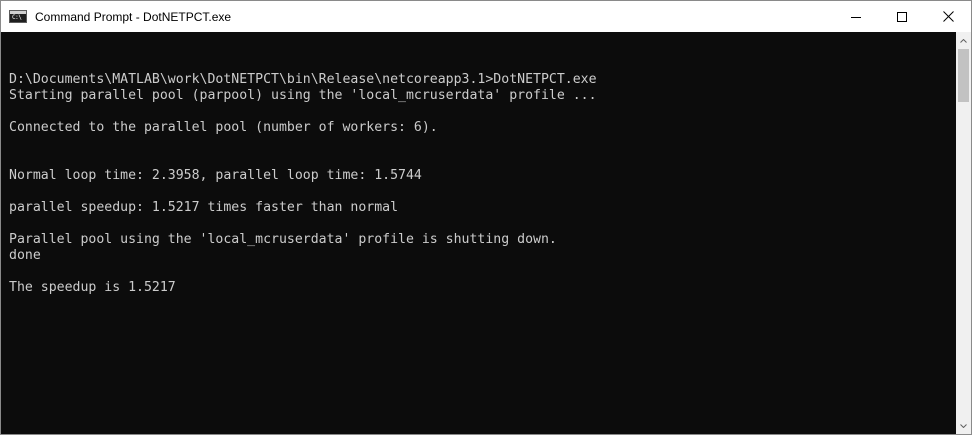 This screenshot has width=972, height=435. I want to click on vertical-scrollbar, so click(963, 233).